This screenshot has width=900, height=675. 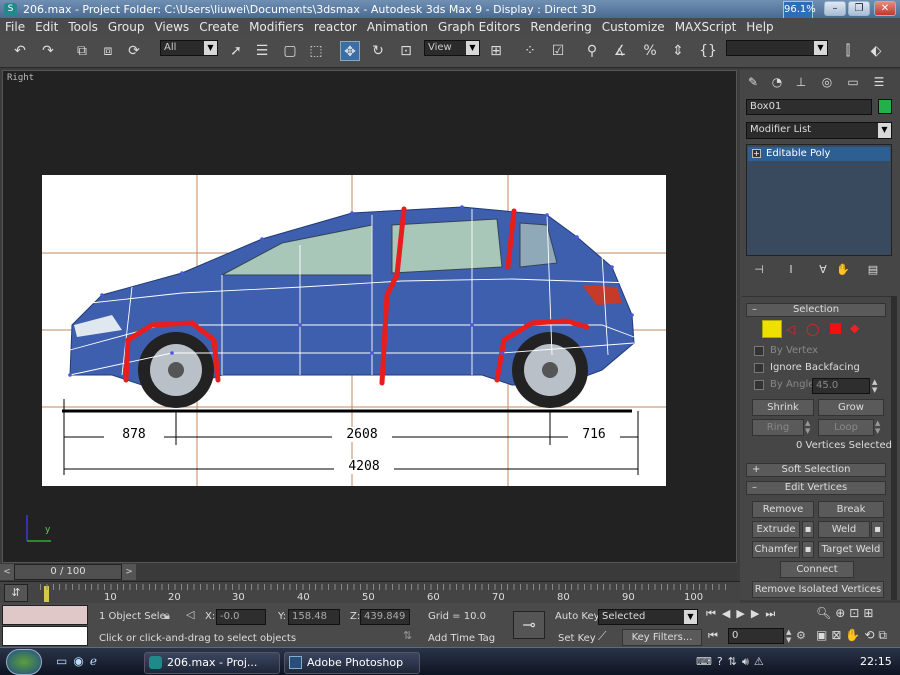 I want to click on by-angle-checkbox, so click(x=759, y=385).